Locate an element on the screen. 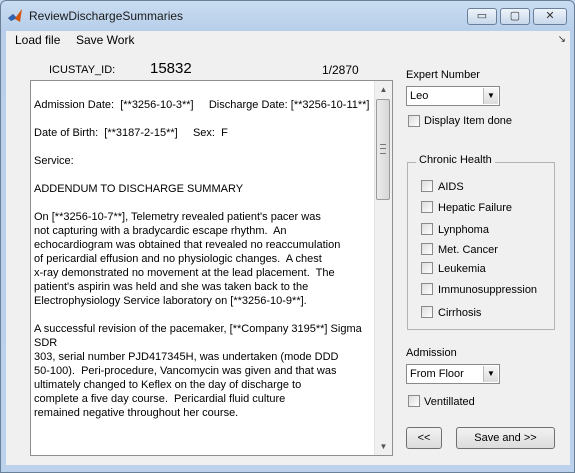 The height and width of the screenshot is (473, 575). close-button: ✕ is located at coordinates (550, 16).